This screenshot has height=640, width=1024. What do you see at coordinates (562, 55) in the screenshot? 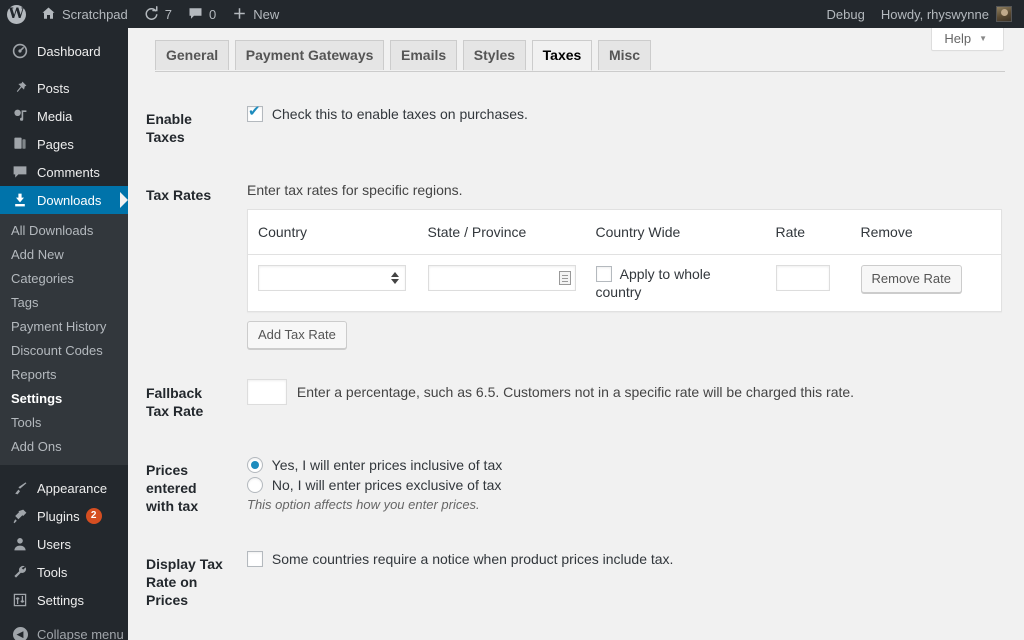
I see `tab-taxes: Taxes` at bounding box center [562, 55].